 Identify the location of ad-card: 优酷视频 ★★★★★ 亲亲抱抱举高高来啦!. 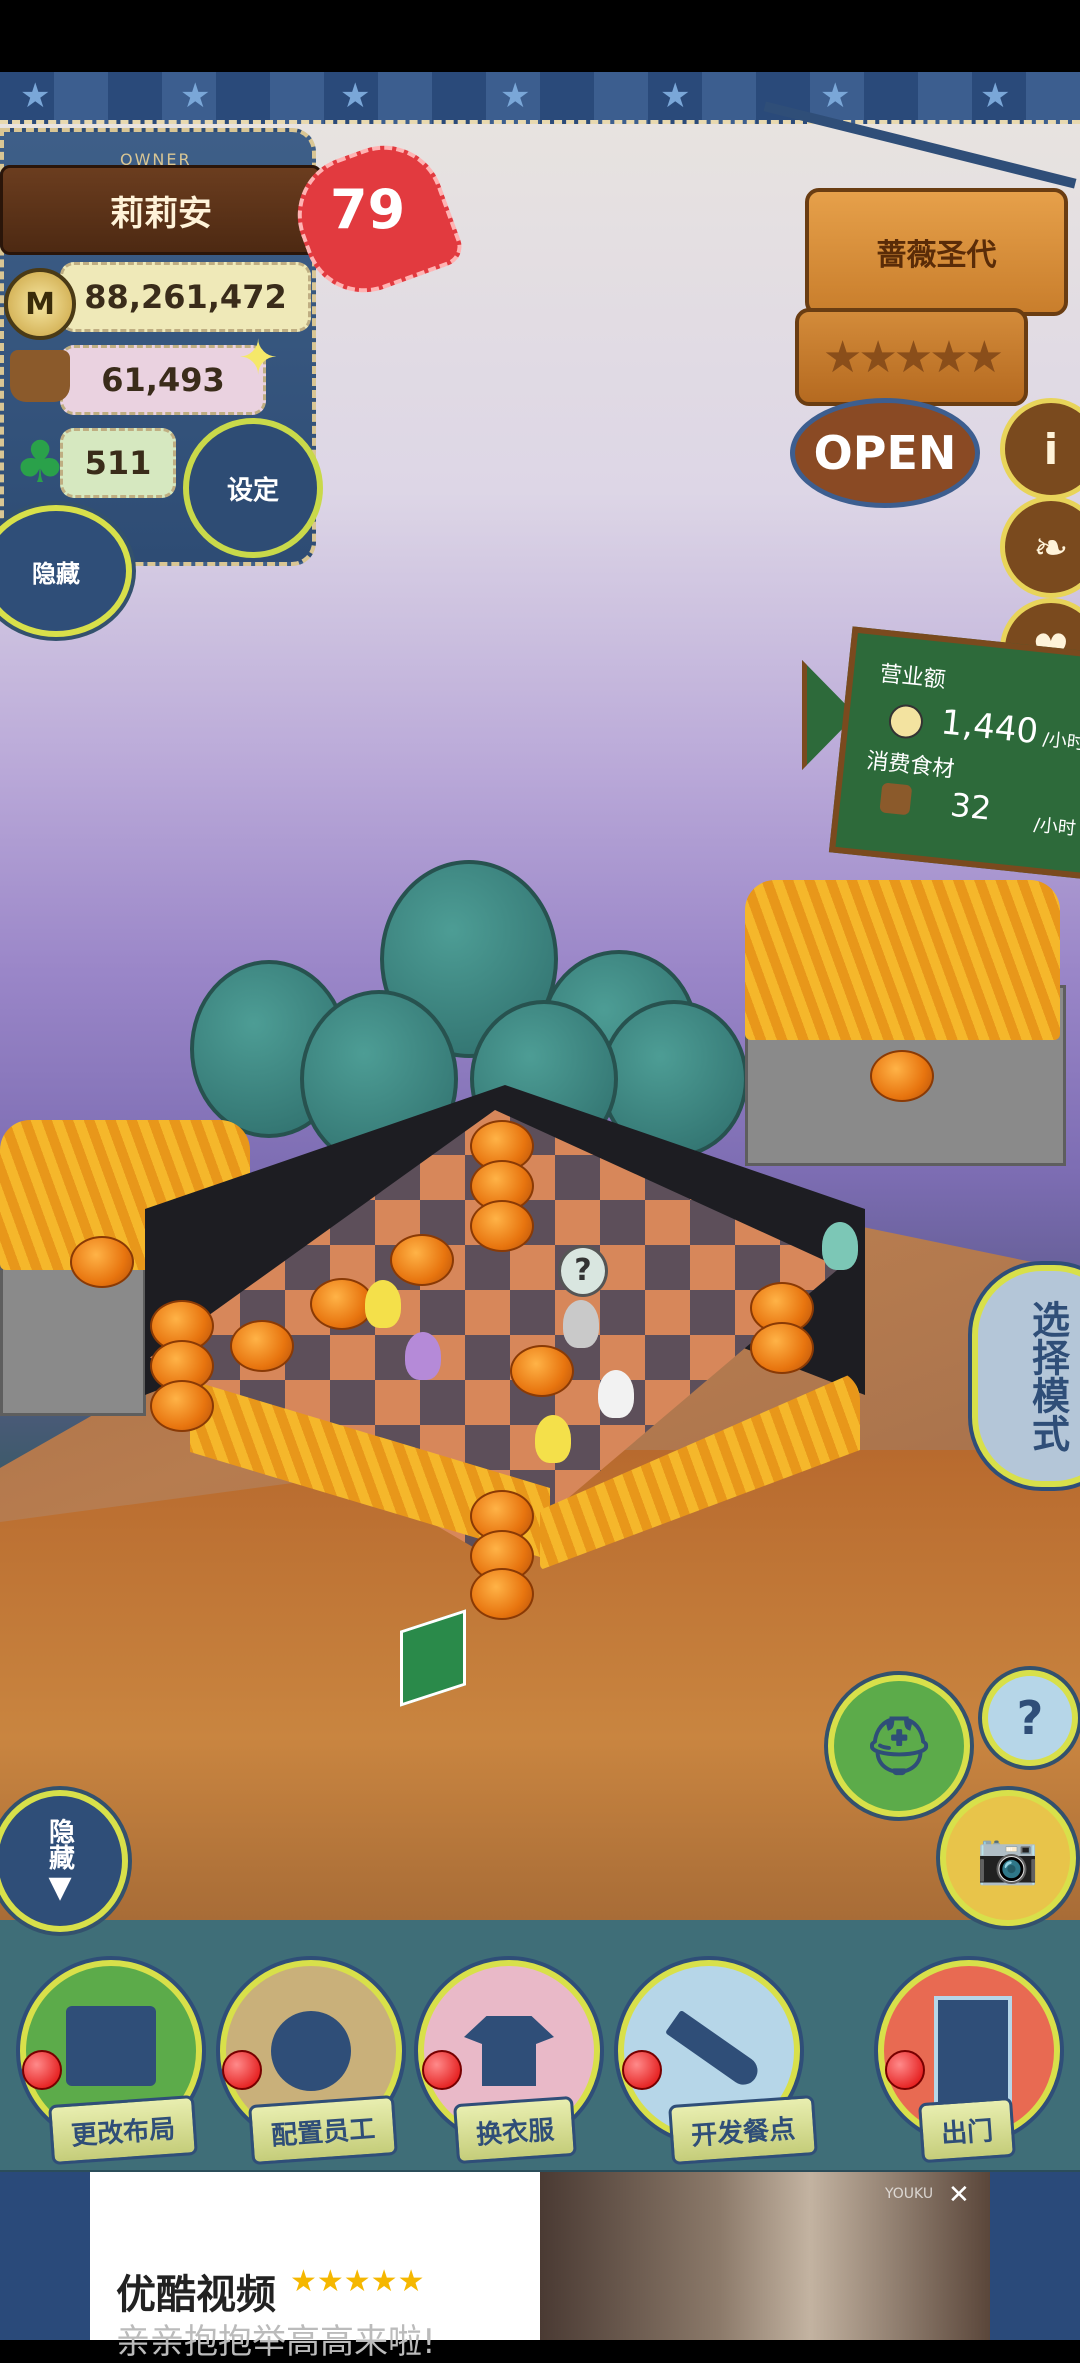
(315, 2267).